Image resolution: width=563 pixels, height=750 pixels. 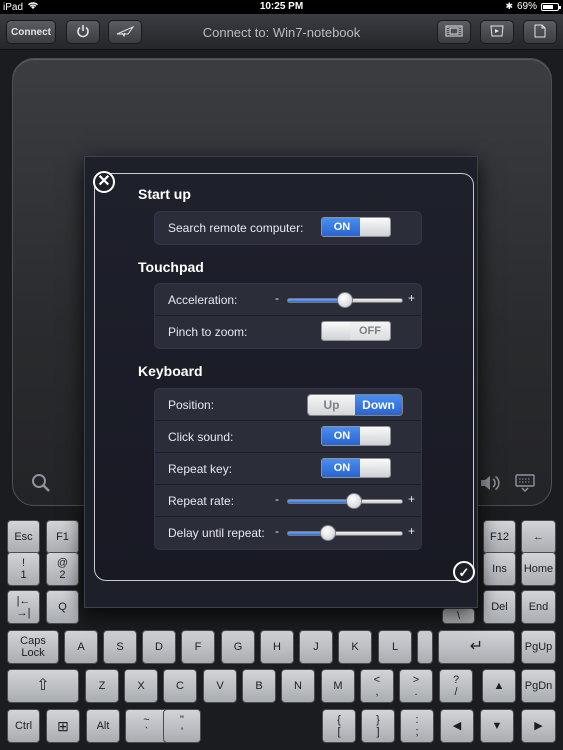 What do you see at coordinates (288, 405) in the screenshot?
I see `row-position: Position: Up Down` at bounding box center [288, 405].